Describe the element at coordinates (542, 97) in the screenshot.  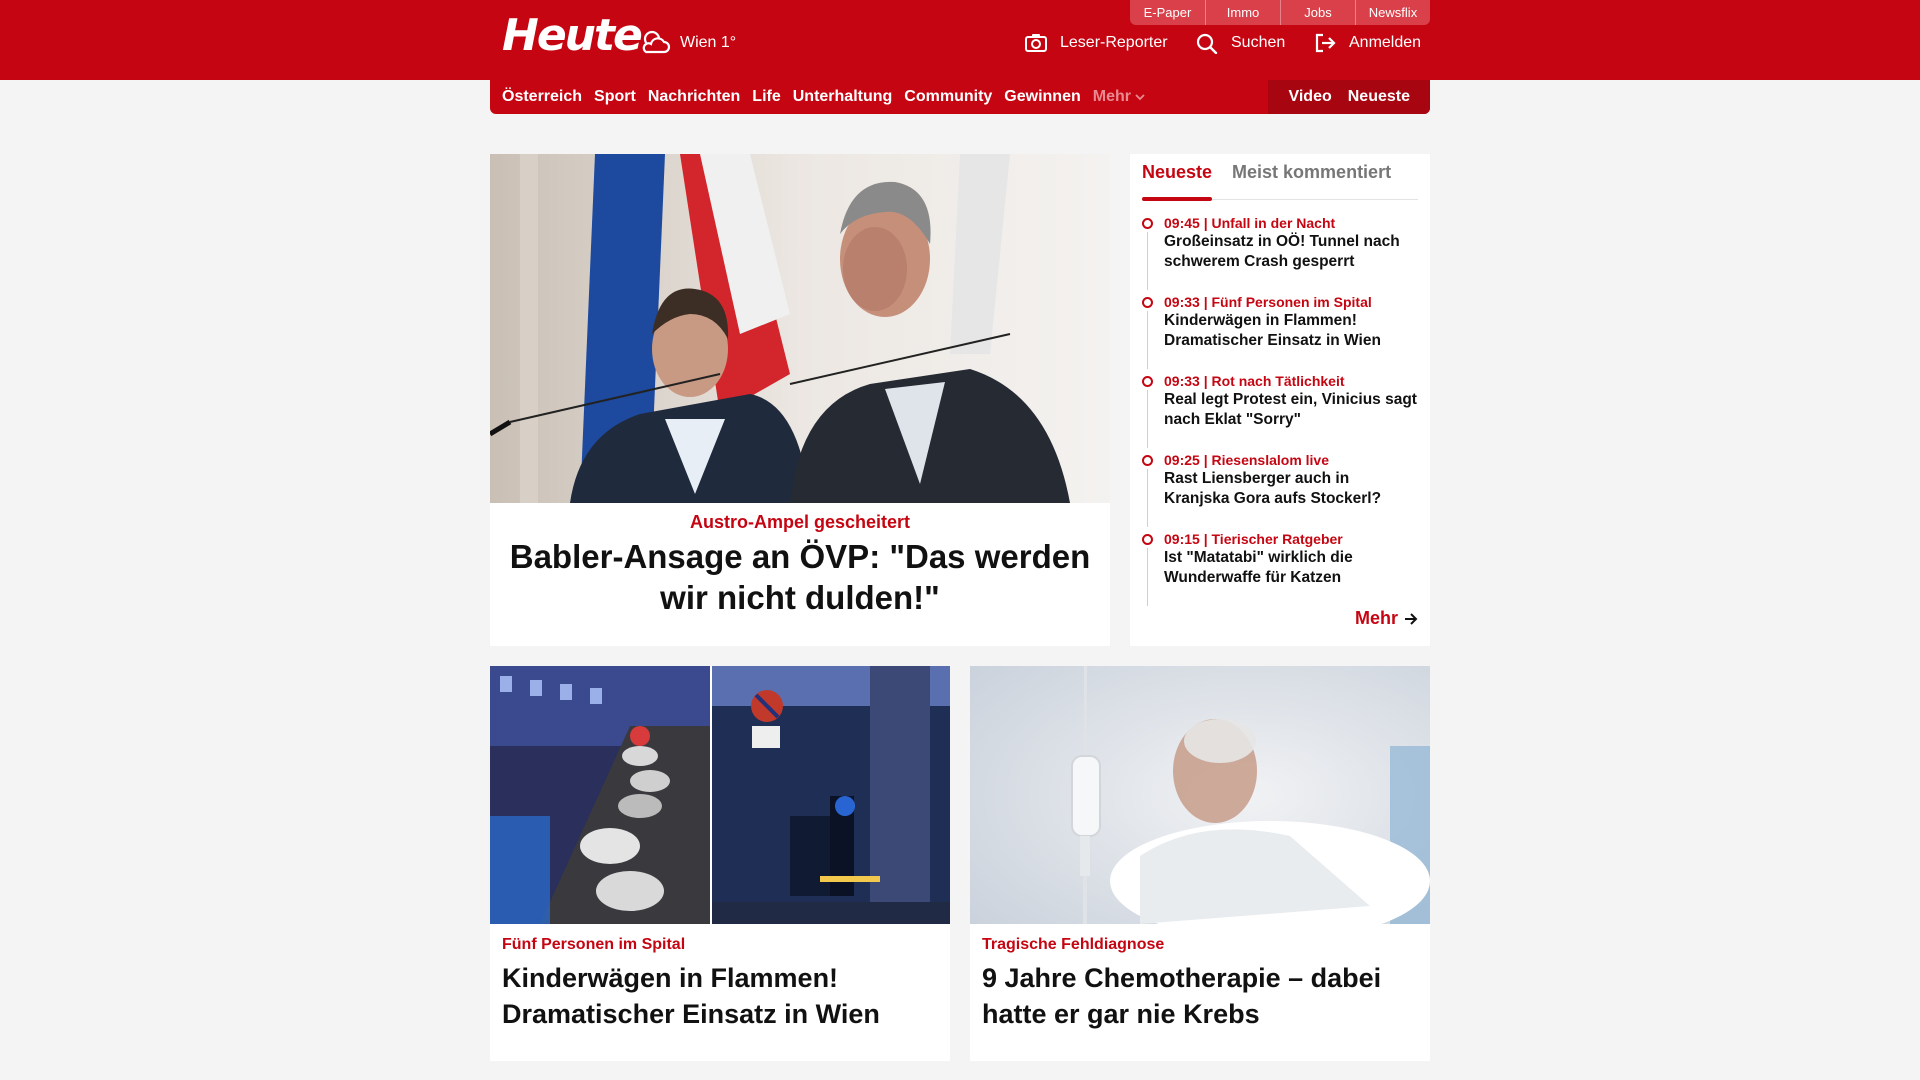
I see `nav-item-oesterreich: Österreich` at that location.